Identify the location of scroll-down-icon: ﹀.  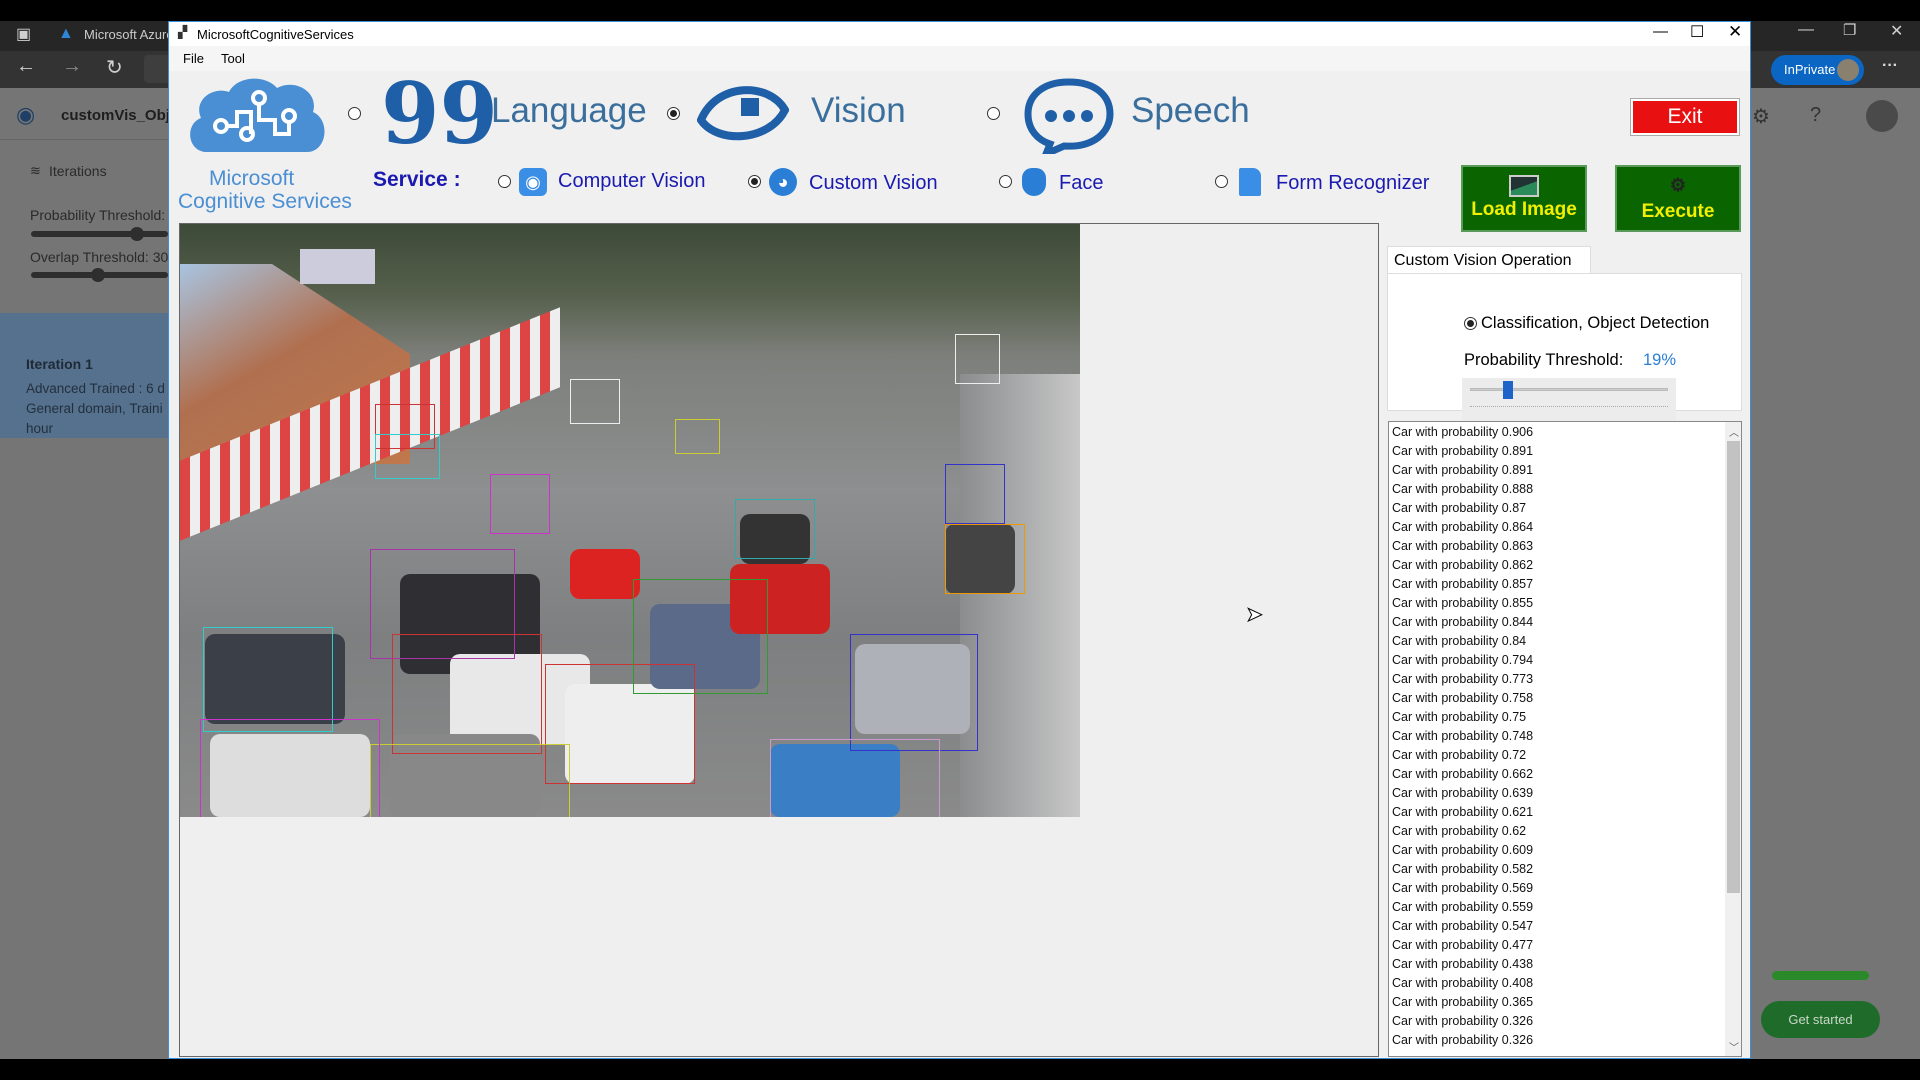
(1734, 1046).